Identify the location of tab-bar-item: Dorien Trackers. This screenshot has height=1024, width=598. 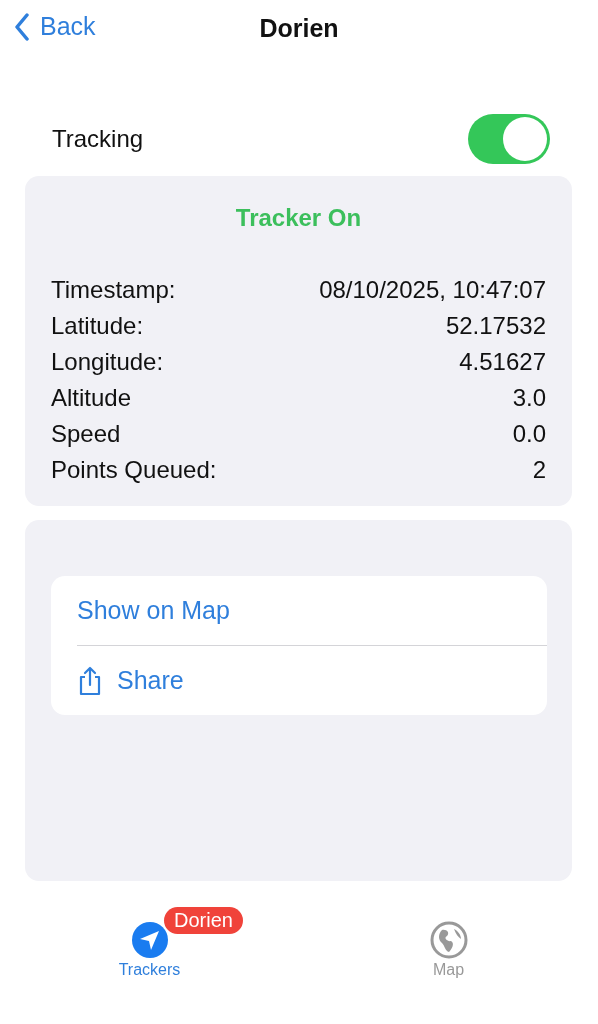
(149, 943).